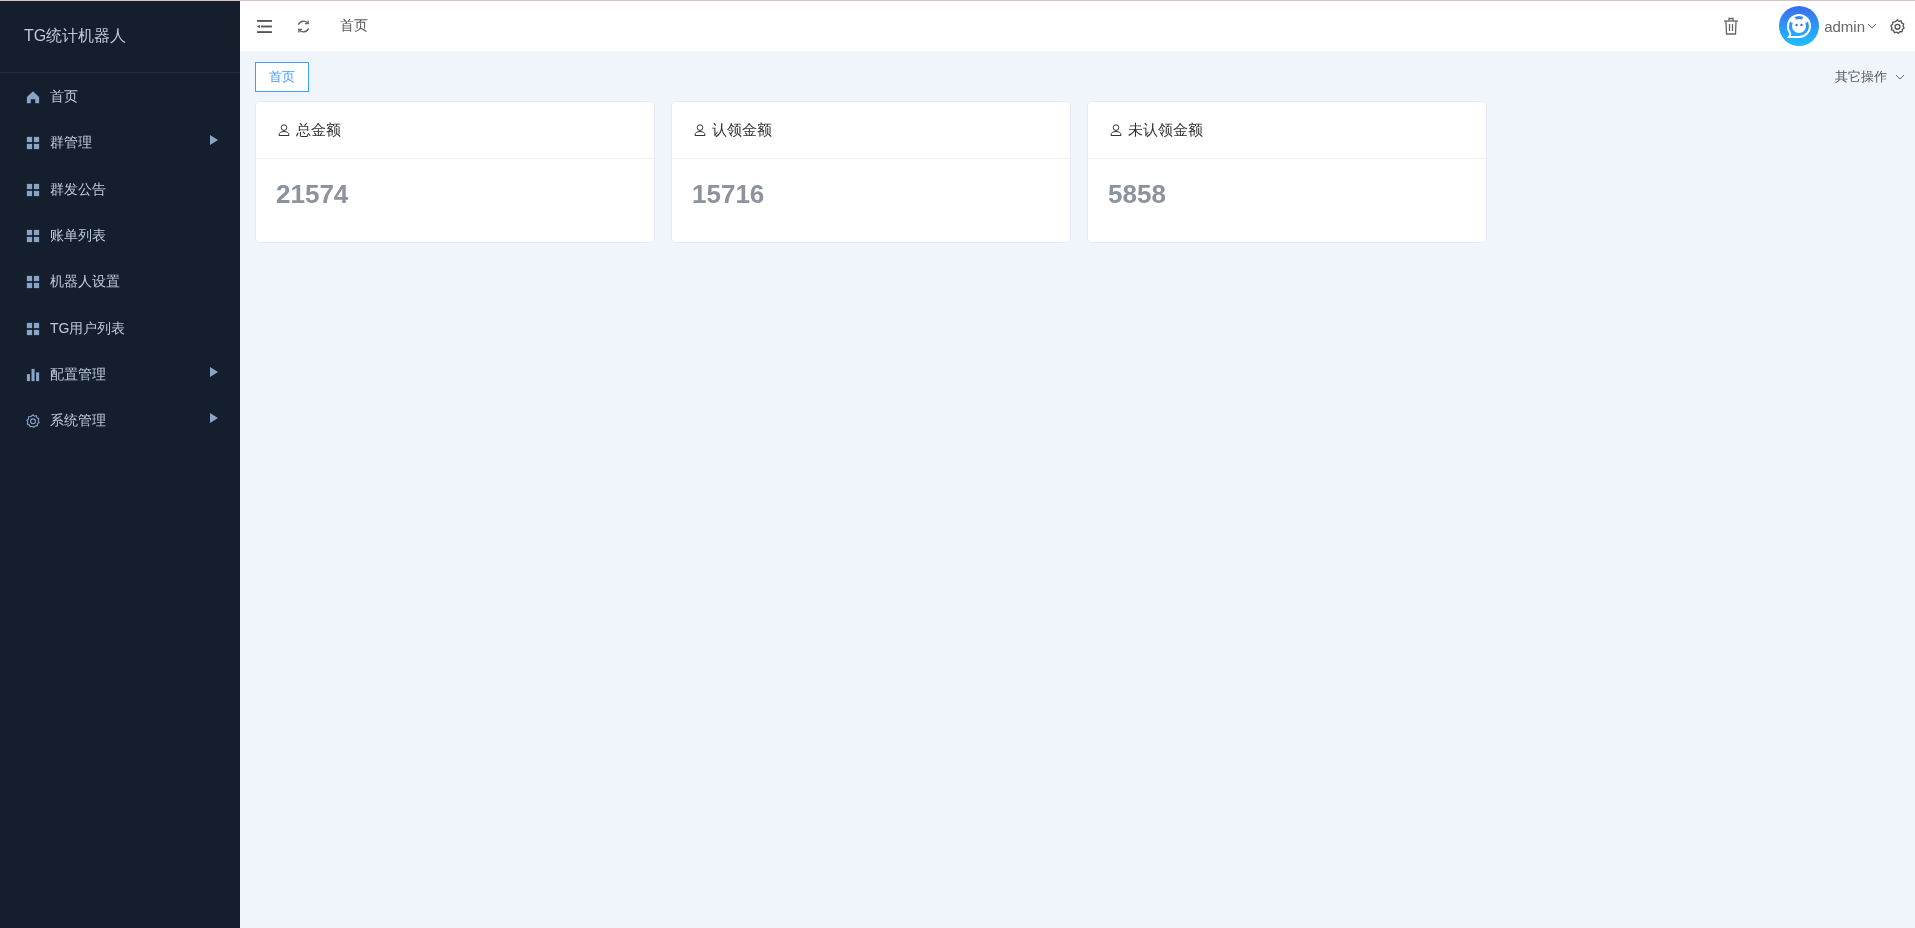  Describe the element at coordinates (742, 130) in the screenshot. I see `card-title: 认领金额` at that location.